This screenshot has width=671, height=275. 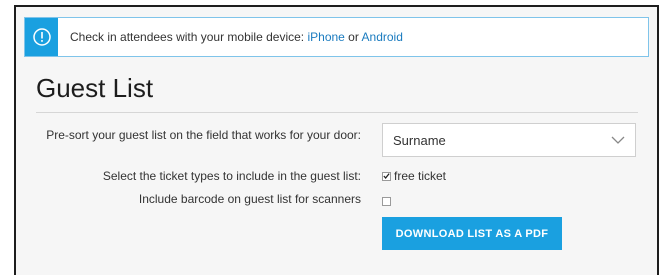 I want to click on notice-separator: or, so click(x=353, y=37).